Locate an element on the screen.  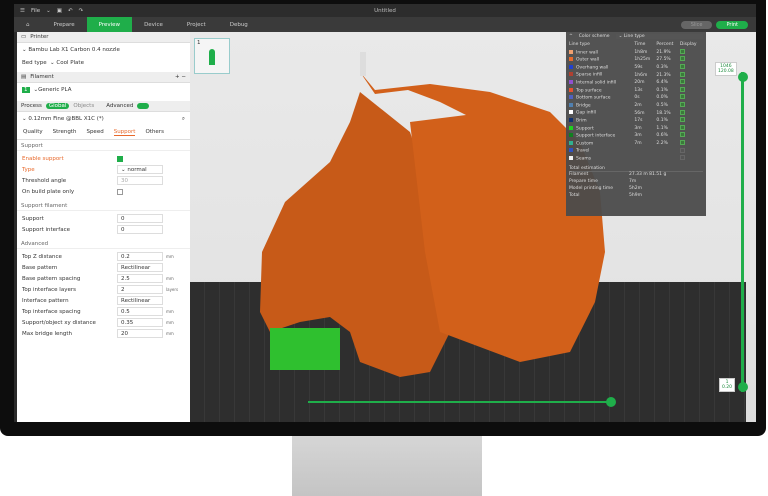
filament-select: 1 ⌄ Generic PLA is located at coordinates (103, 90).